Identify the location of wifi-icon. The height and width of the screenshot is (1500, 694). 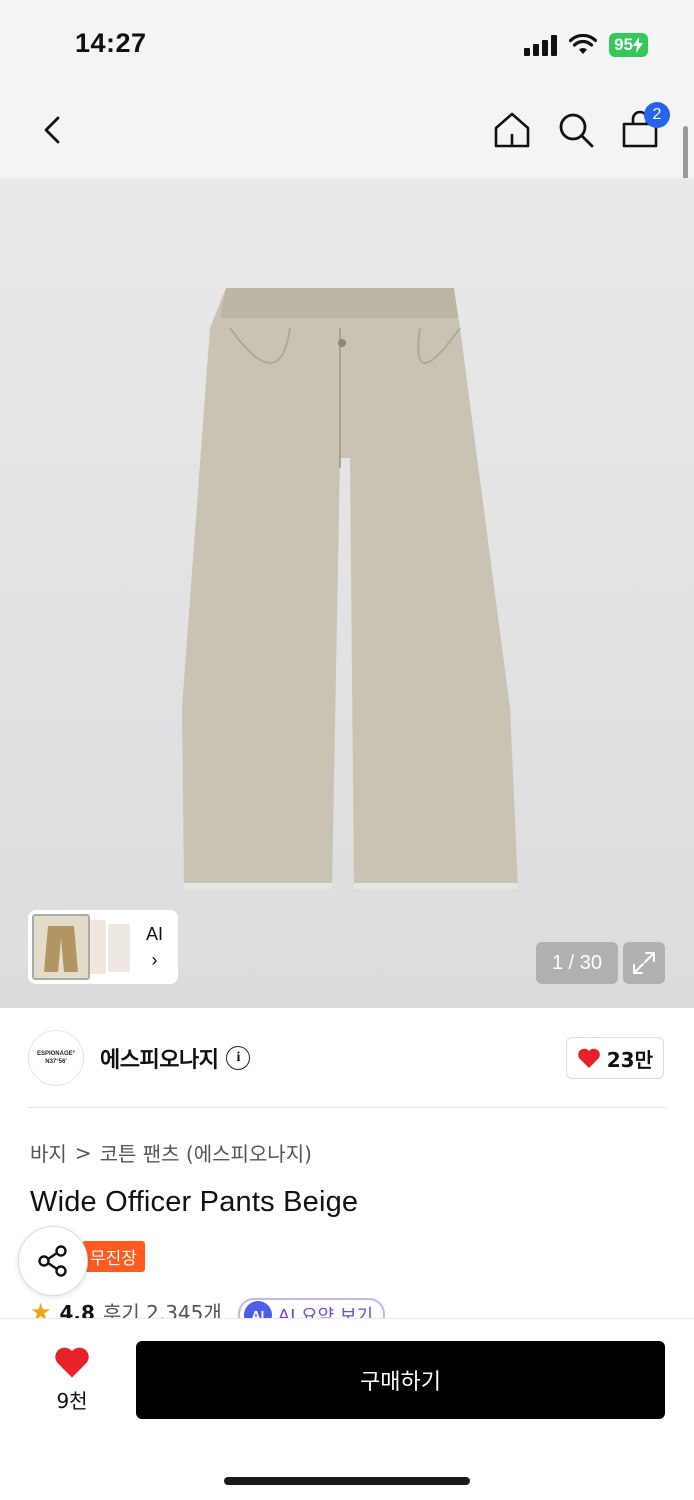
(583, 44).